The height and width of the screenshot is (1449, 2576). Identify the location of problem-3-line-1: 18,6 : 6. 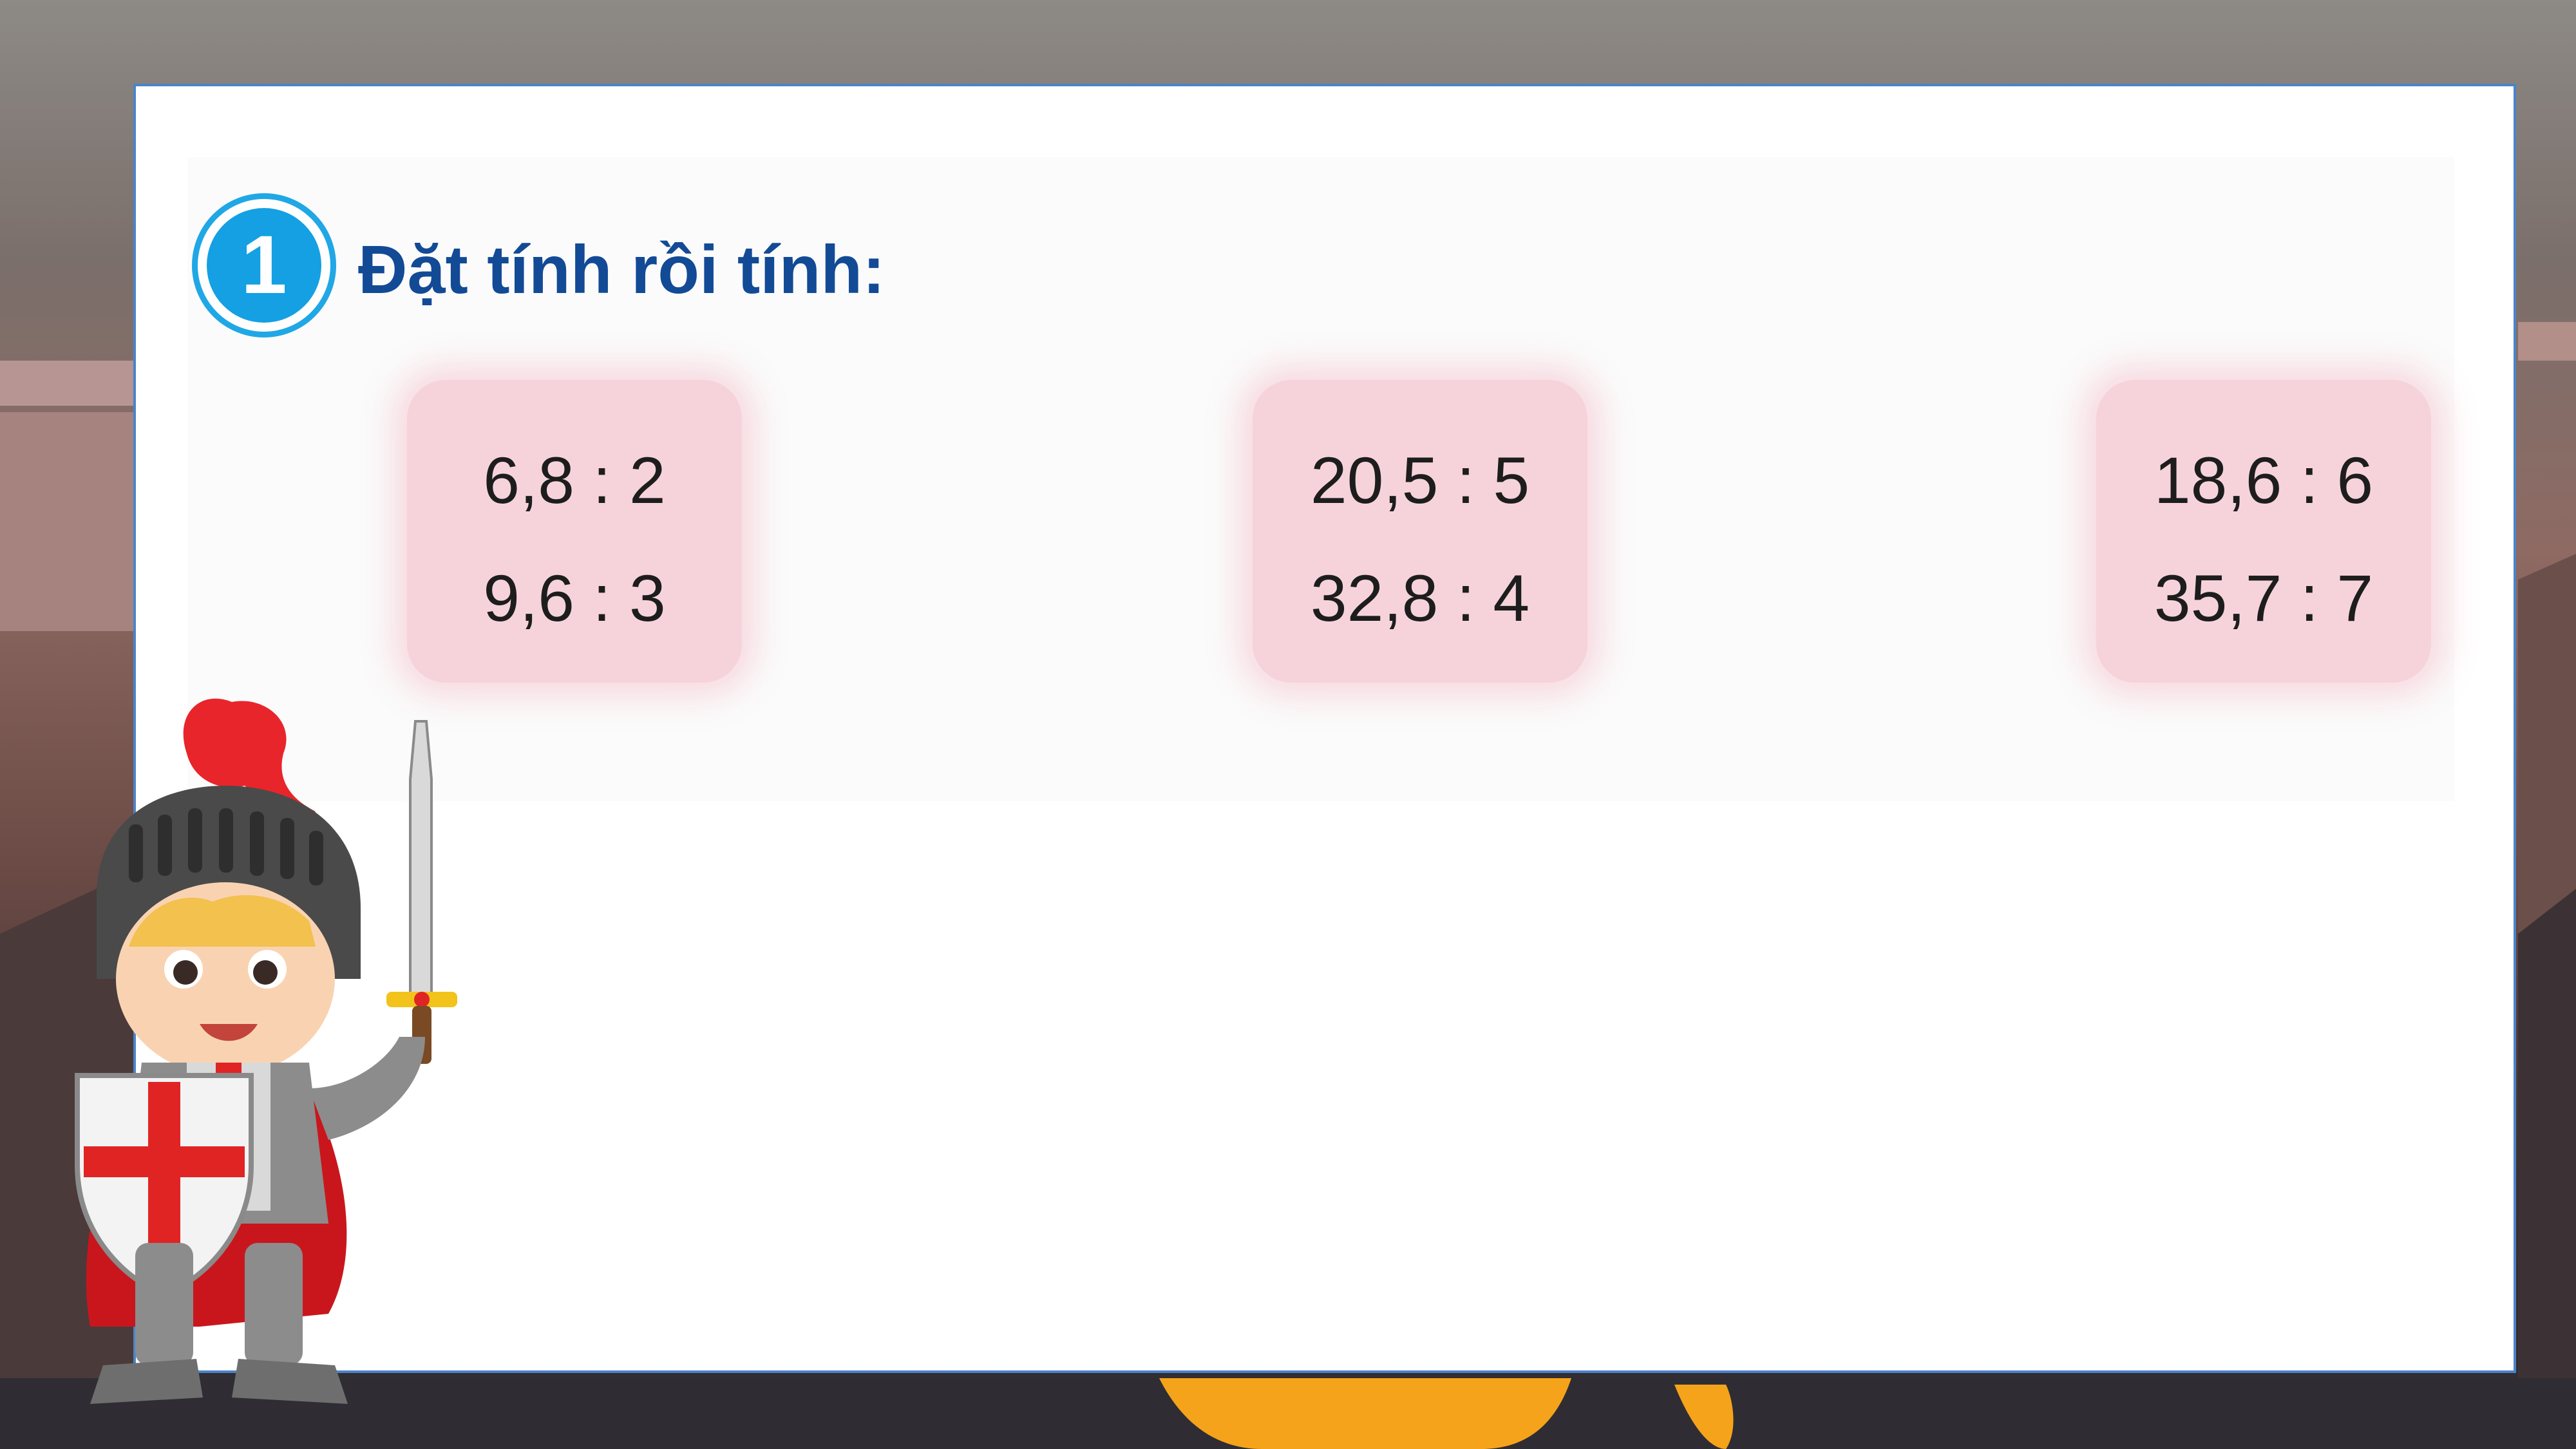
(2264, 480).